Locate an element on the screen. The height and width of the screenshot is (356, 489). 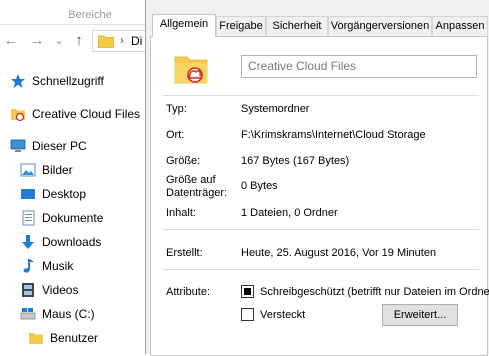
nav-item-desktop: Desktop is located at coordinates (53, 194).